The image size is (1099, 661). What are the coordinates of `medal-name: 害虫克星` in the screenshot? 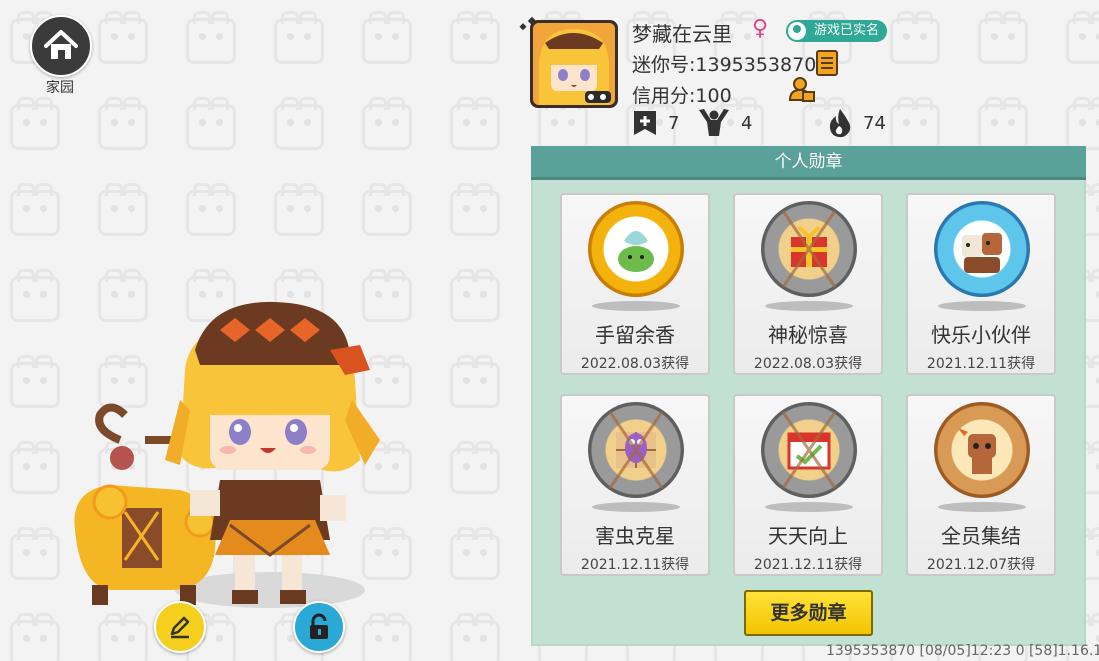 It's located at (635, 536).